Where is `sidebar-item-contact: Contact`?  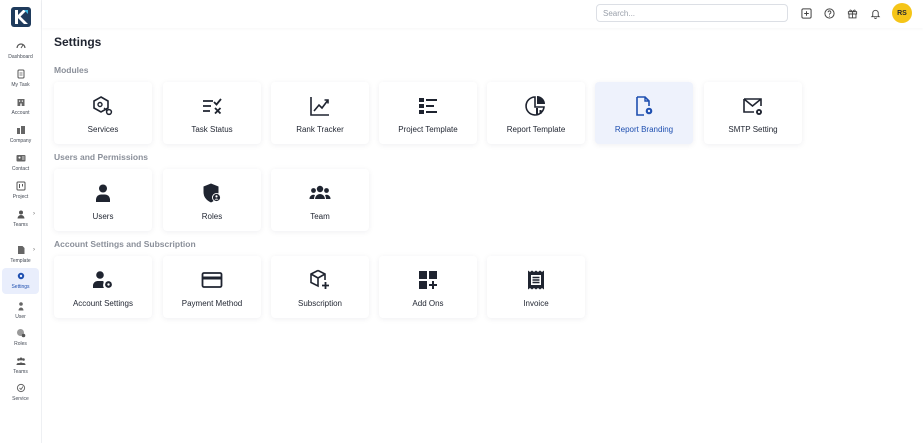
sidebar-item-contact: Contact is located at coordinates (20, 163).